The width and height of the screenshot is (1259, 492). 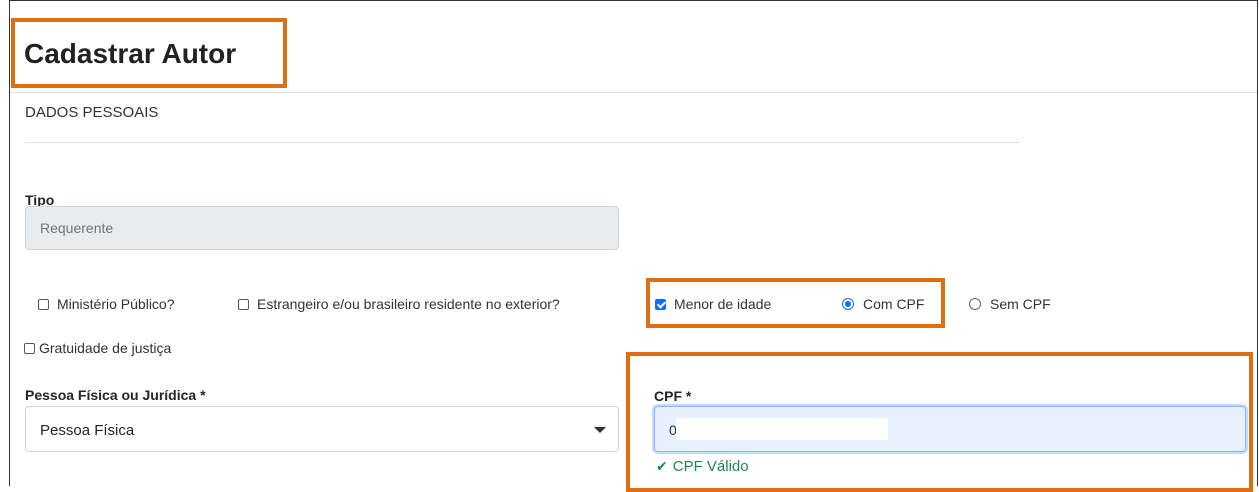 I want to click on sem-cpf-label: Sem CPF, so click(x=1020, y=304).